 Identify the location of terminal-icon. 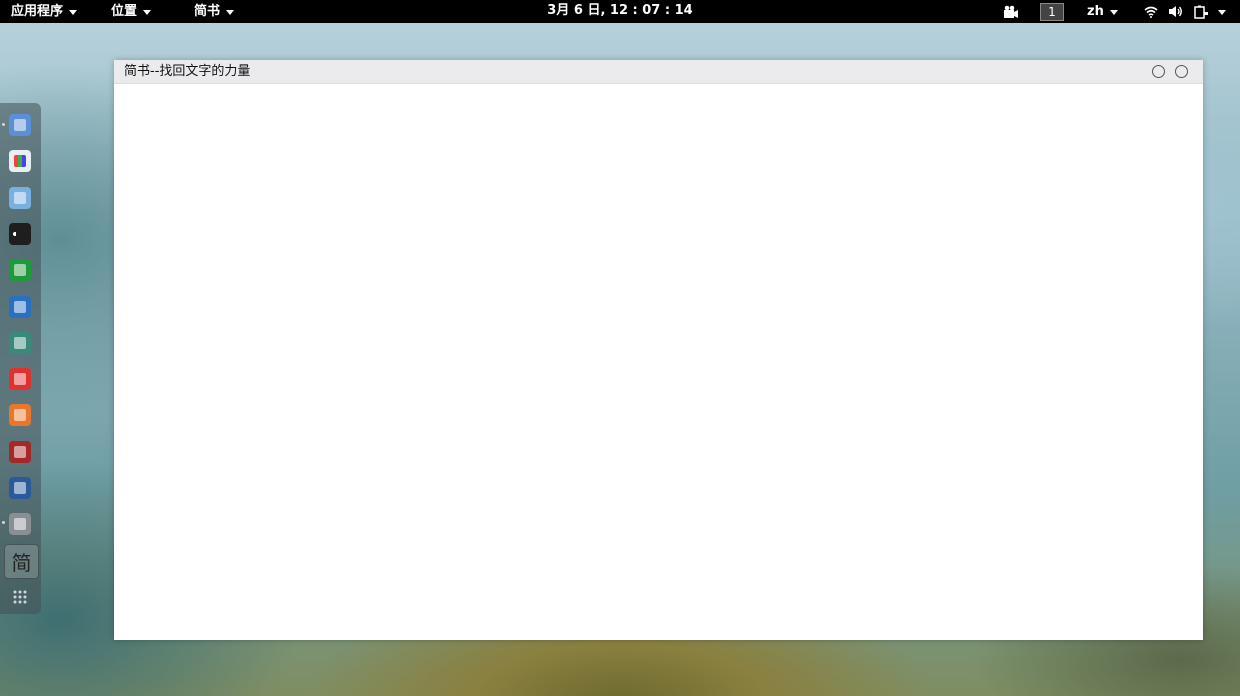
(20, 234).